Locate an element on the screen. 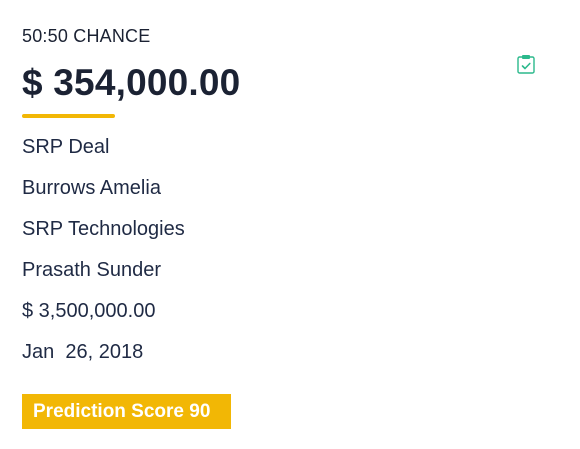  deal-name: SRP Deal is located at coordinates (66, 147).